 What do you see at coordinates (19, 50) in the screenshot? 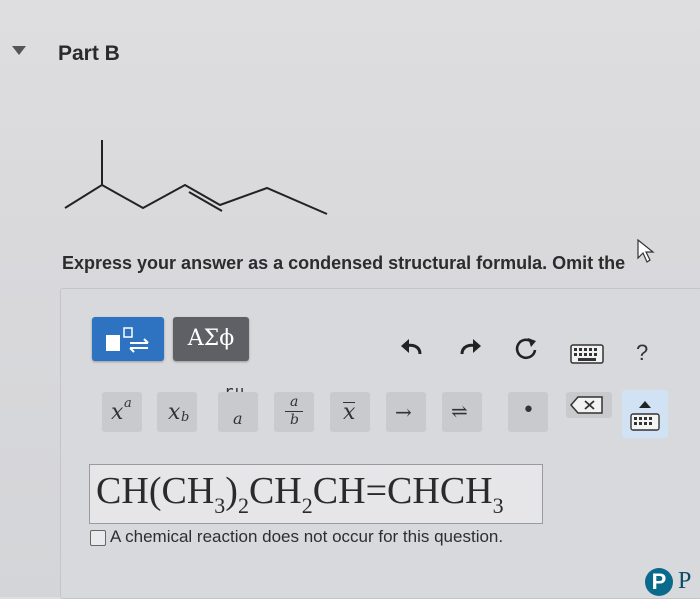
I see `collapse-caret-icon` at bounding box center [19, 50].